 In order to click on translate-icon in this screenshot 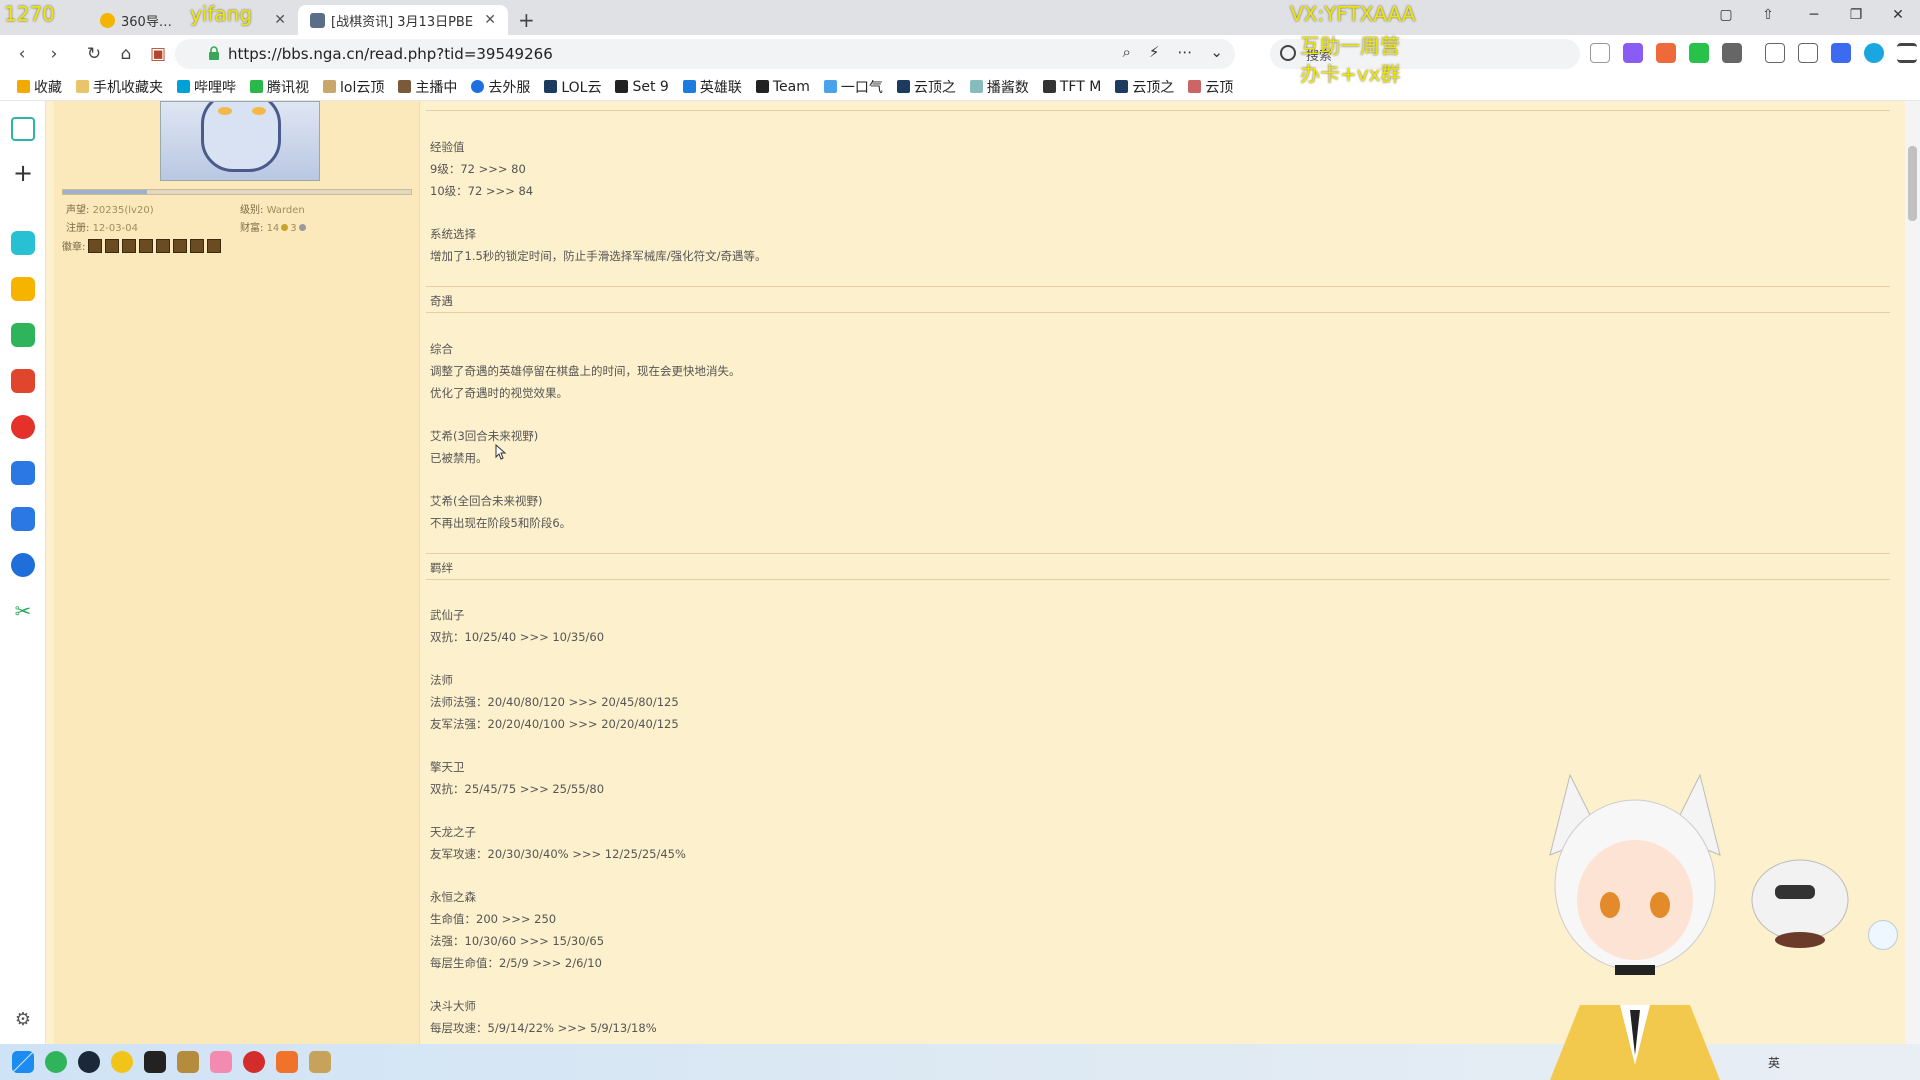, I will do `click(23, 565)`.